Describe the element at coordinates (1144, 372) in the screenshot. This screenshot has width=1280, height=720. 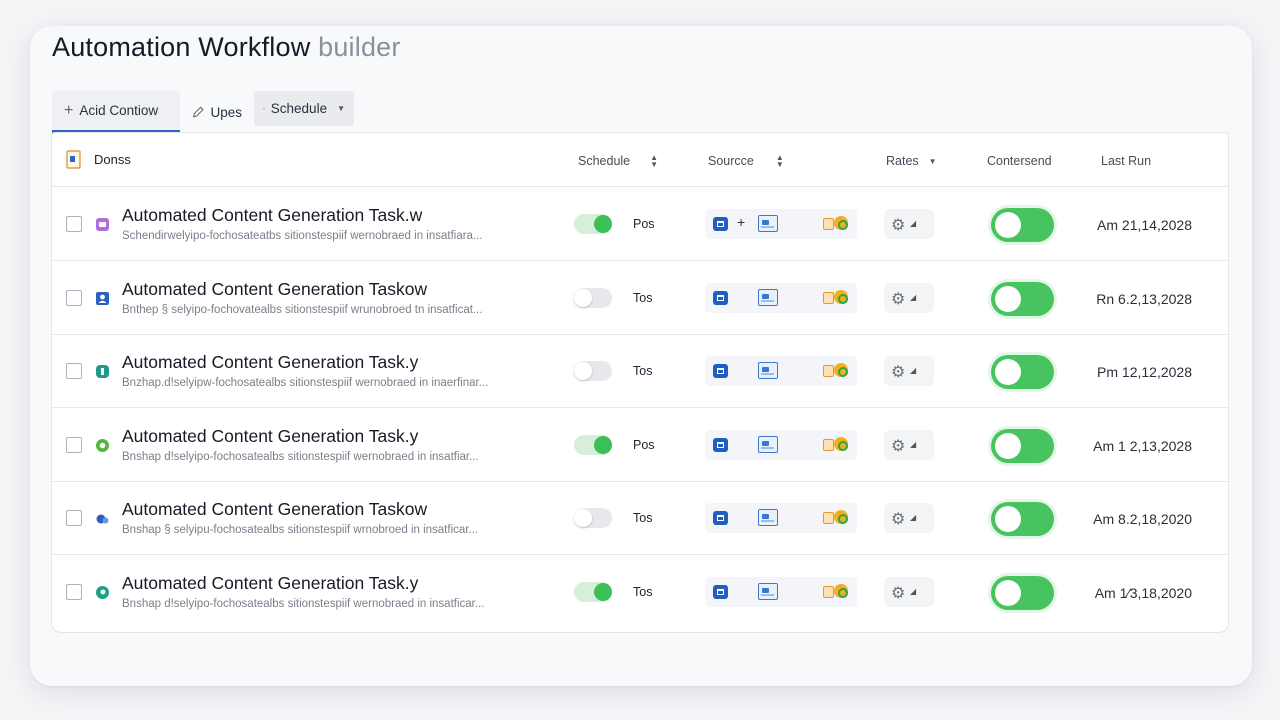
I see `last-run: Pm 12,12,2028` at that location.